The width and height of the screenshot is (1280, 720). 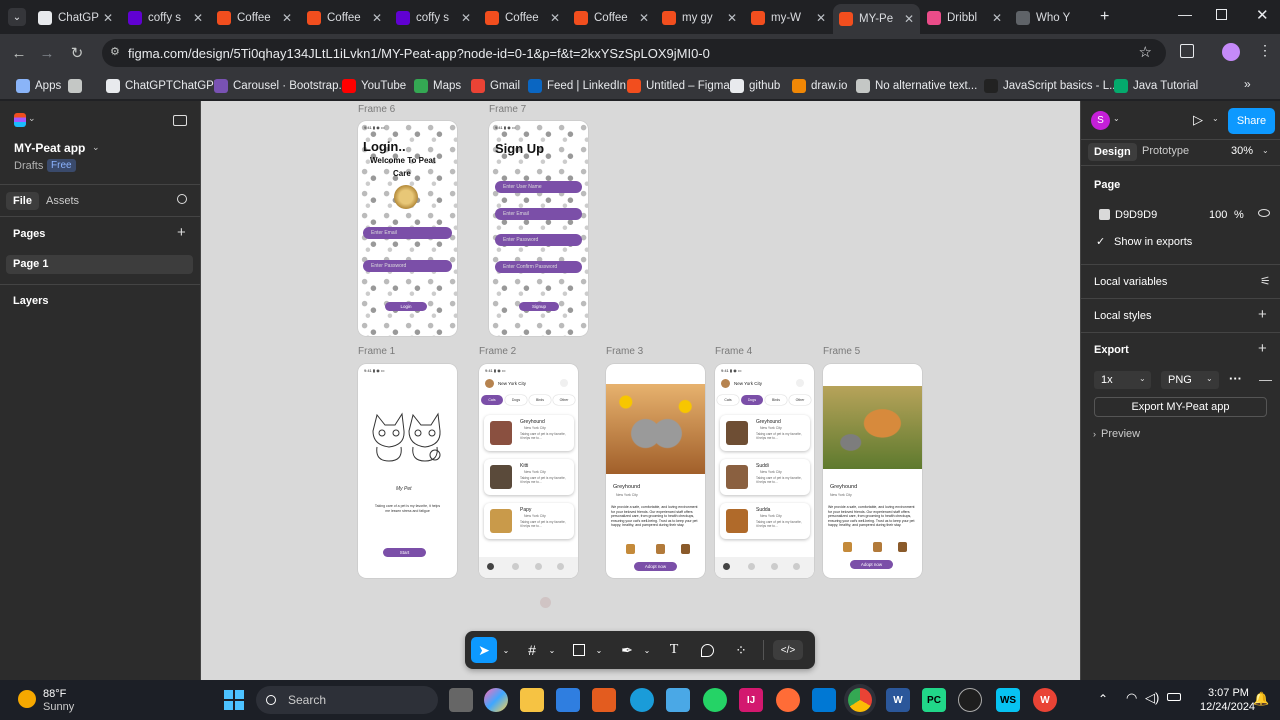 What do you see at coordinates (1120, 434) in the screenshot?
I see `preview-toggle: Preview` at bounding box center [1120, 434].